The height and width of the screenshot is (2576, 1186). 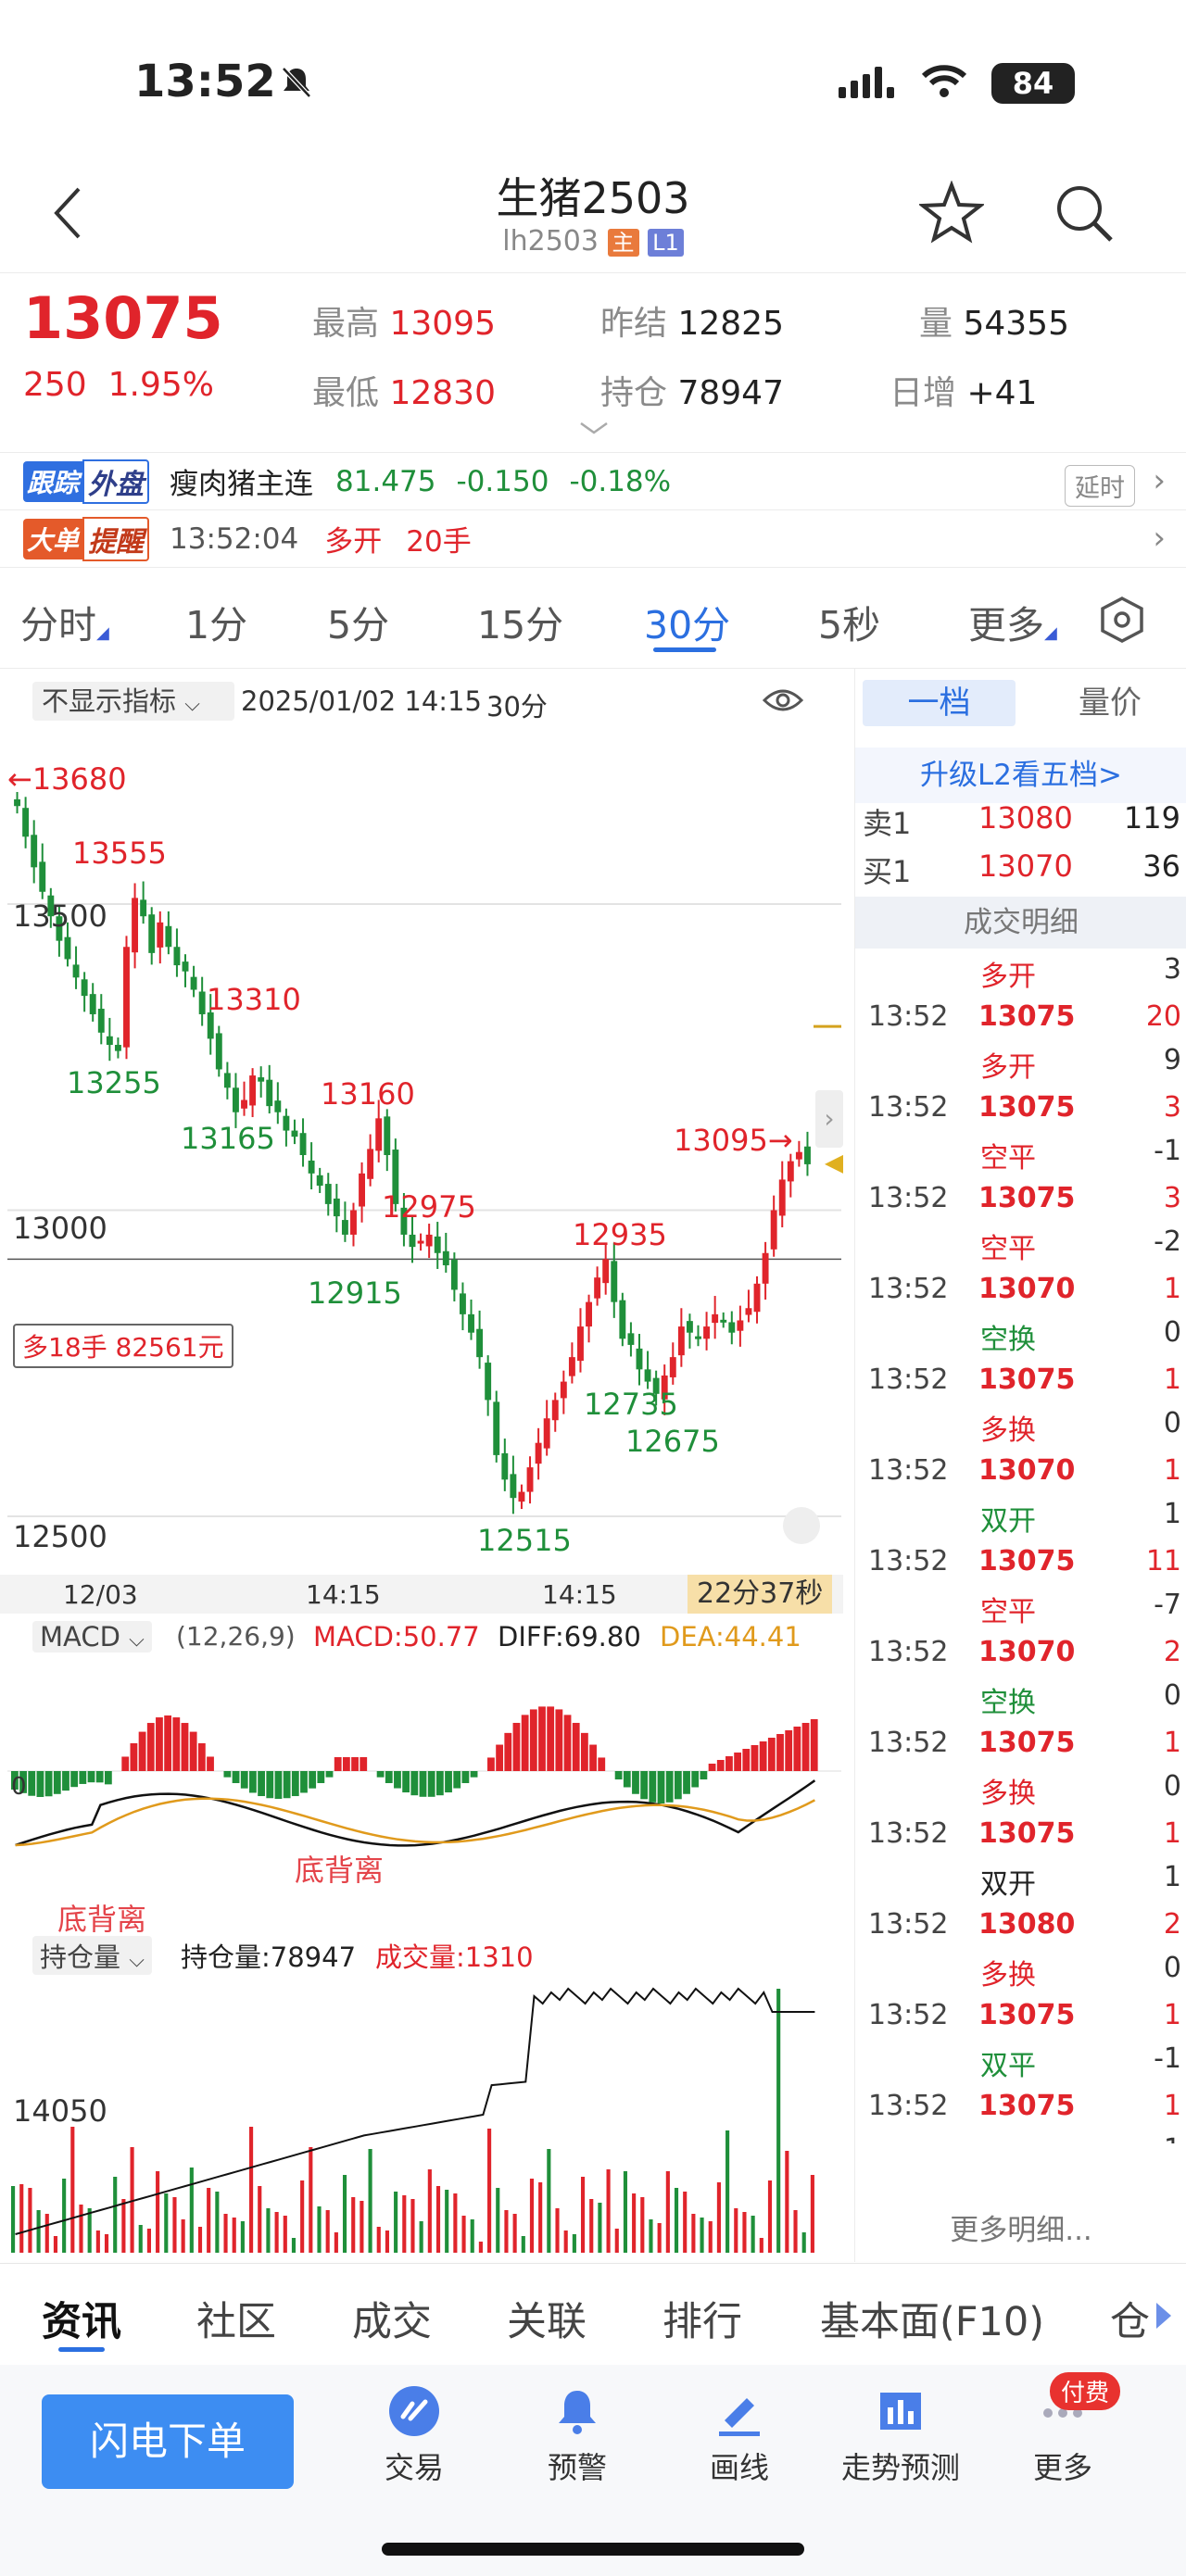 I want to click on tab-position: 仓, so click(x=1130, y=2318).